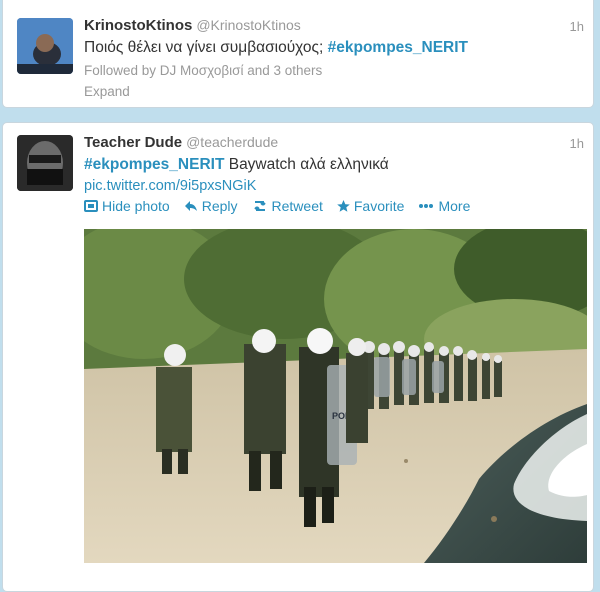 The image size is (600, 592). What do you see at coordinates (343, 206) in the screenshot?
I see `star-icon` at bounding box center [343, 206].